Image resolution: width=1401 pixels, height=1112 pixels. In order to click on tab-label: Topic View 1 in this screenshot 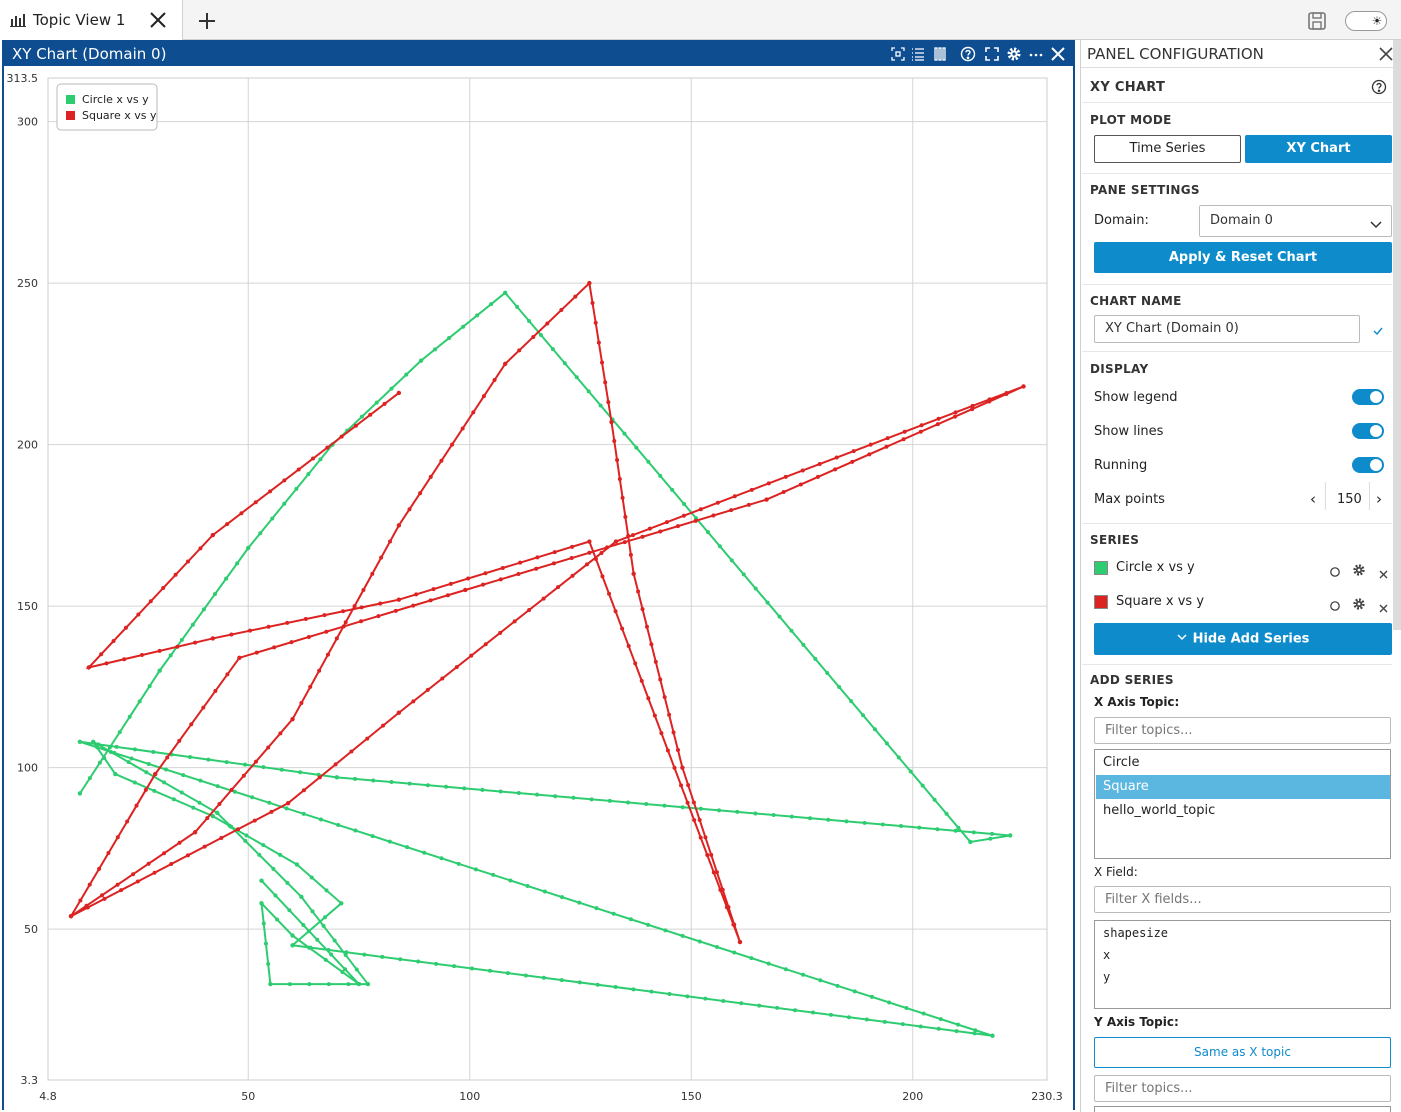, I will do `click(79, 20)`.